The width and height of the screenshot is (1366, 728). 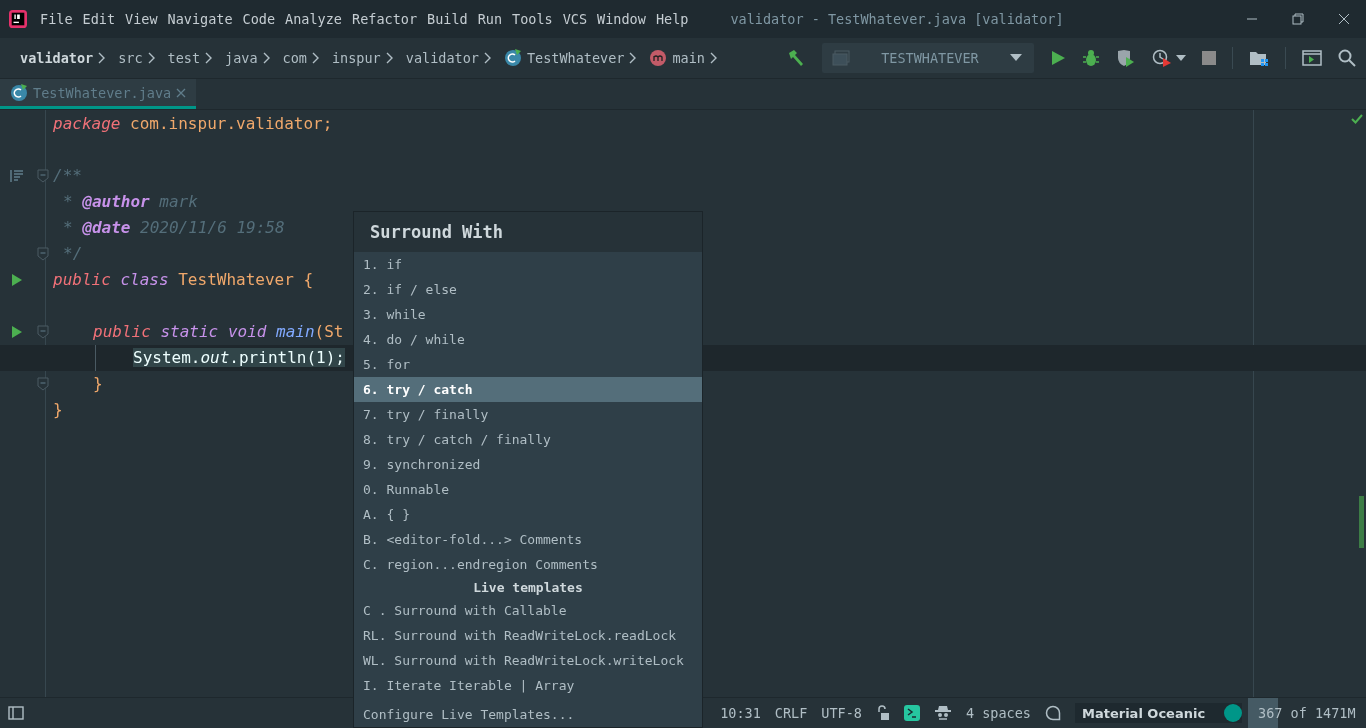 What do you see at coordinates (385, 19) in the screenshot?
I see `menu-item: Refactor` at bounding box center [385, 19].